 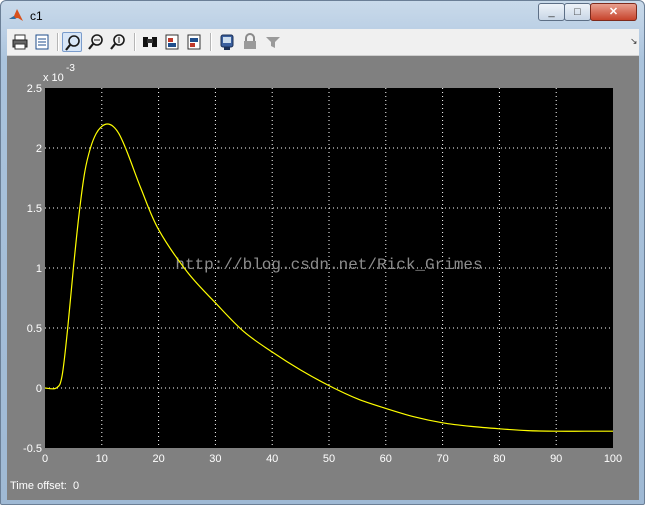 I want to click on print-preview-icon, so click(x=42, y=42).